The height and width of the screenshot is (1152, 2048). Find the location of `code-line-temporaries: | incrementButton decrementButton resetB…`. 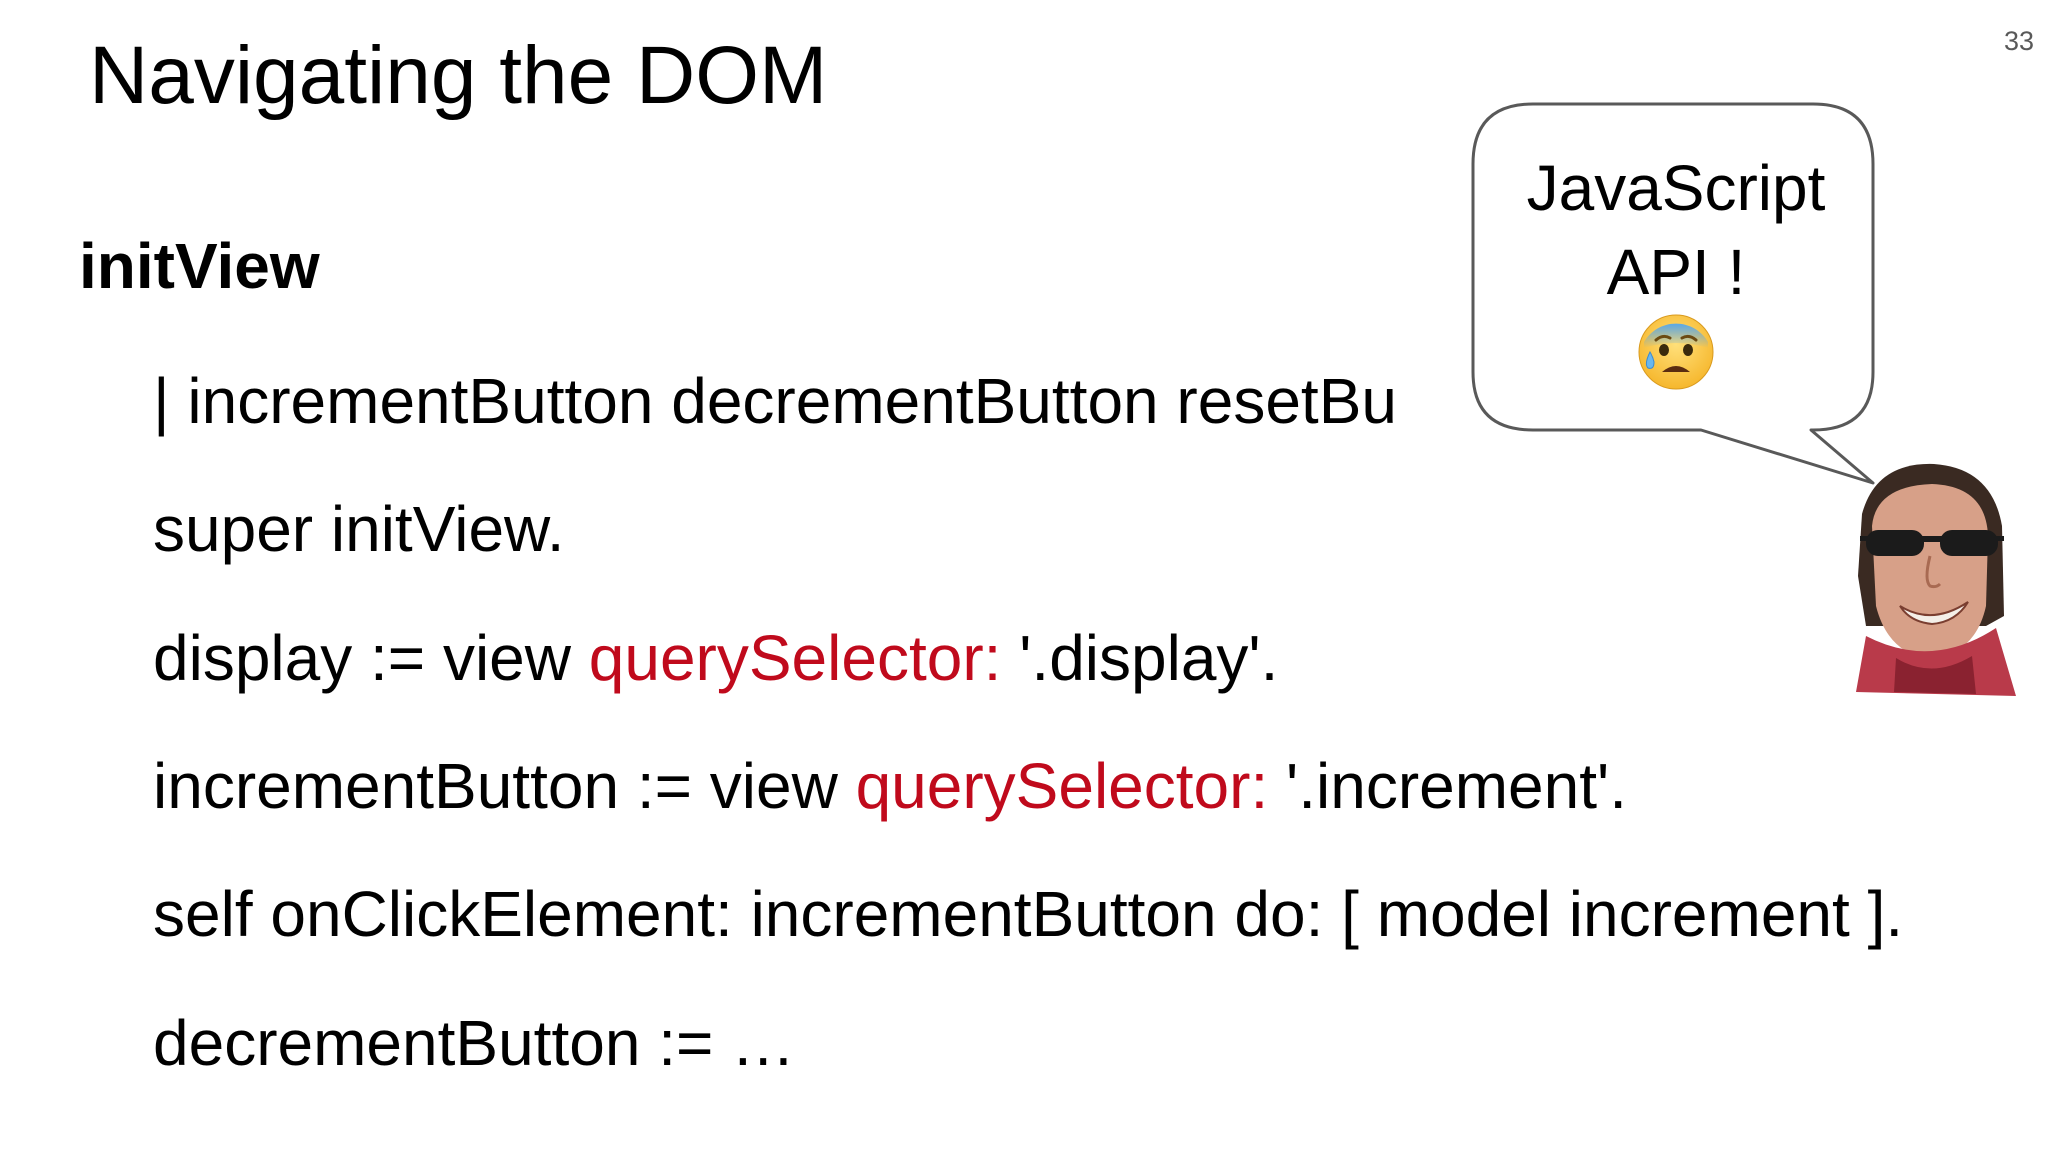

code-line-temporaries: | incrementButton decrementButton resetB… is located at coordinates (775, 401).